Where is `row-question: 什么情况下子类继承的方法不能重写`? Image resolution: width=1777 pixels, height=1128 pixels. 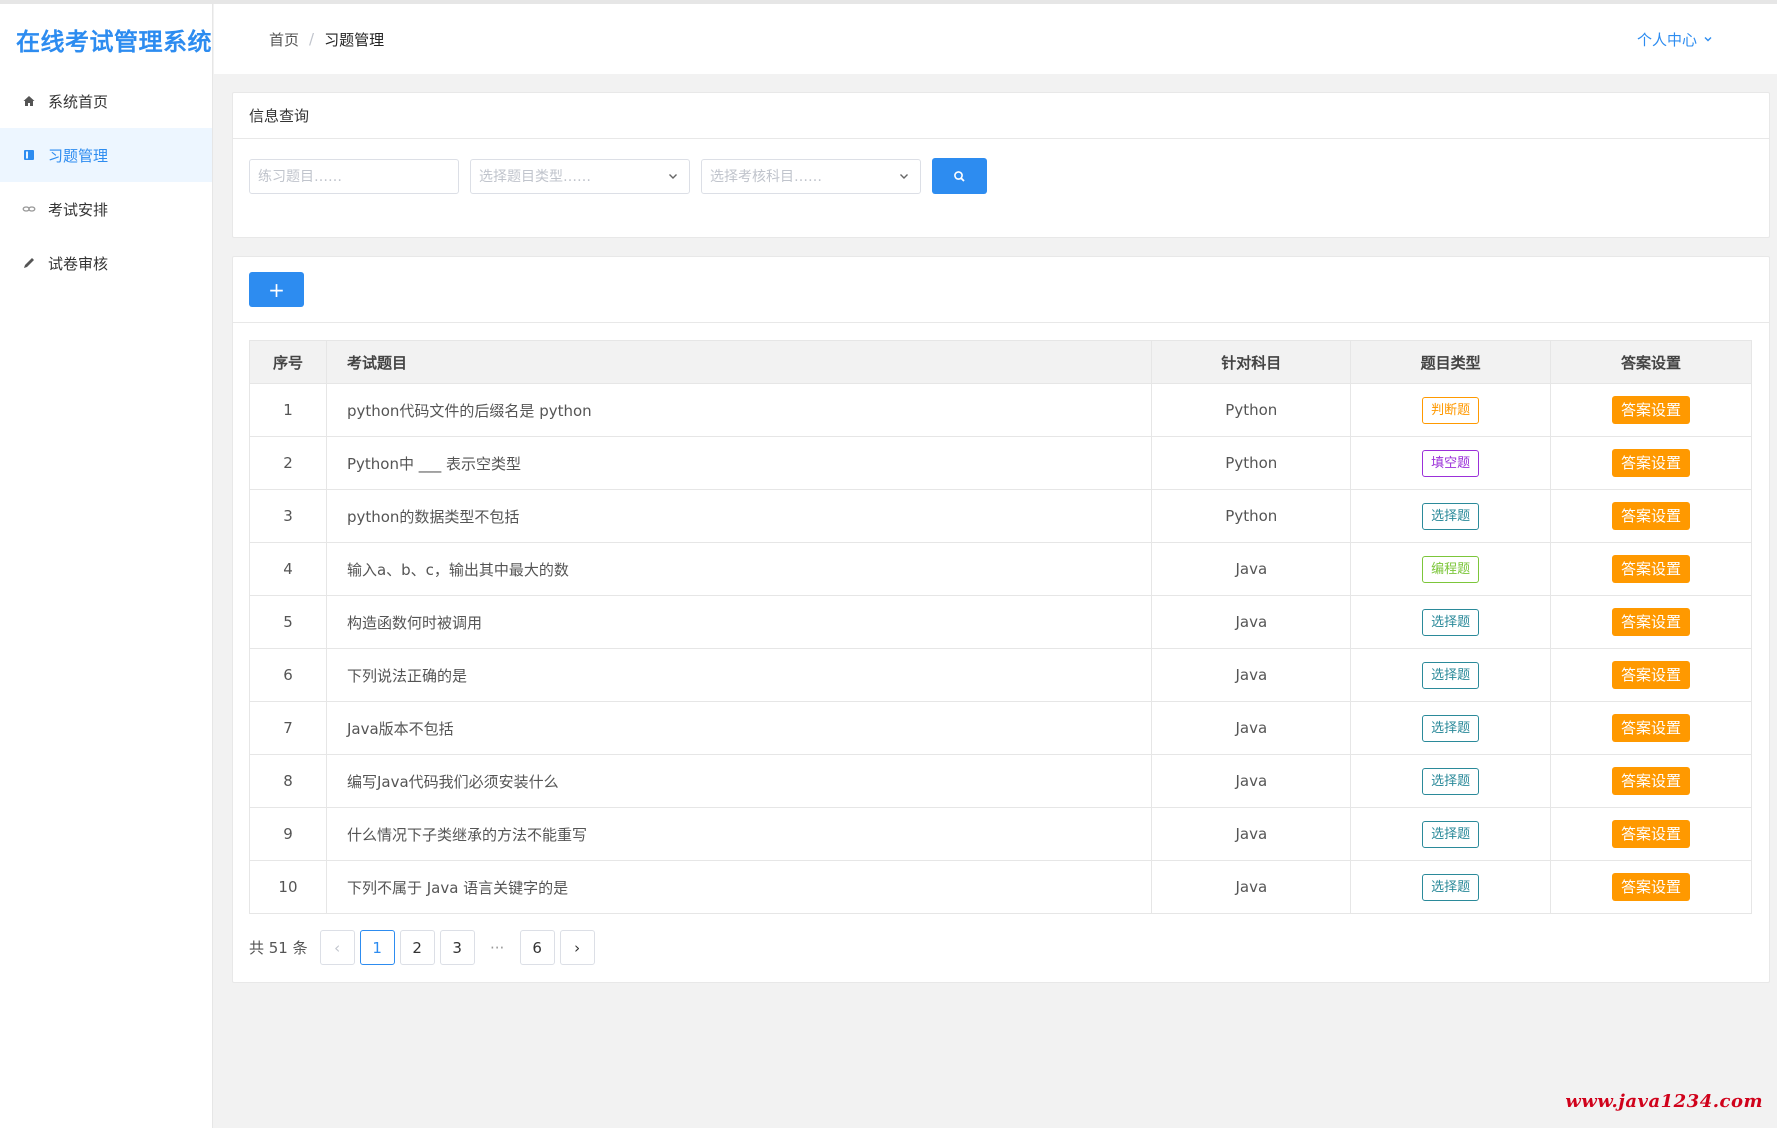 row-question: 什么情况下子类继承的方法不能重写 is located at coordinates (739, 834).